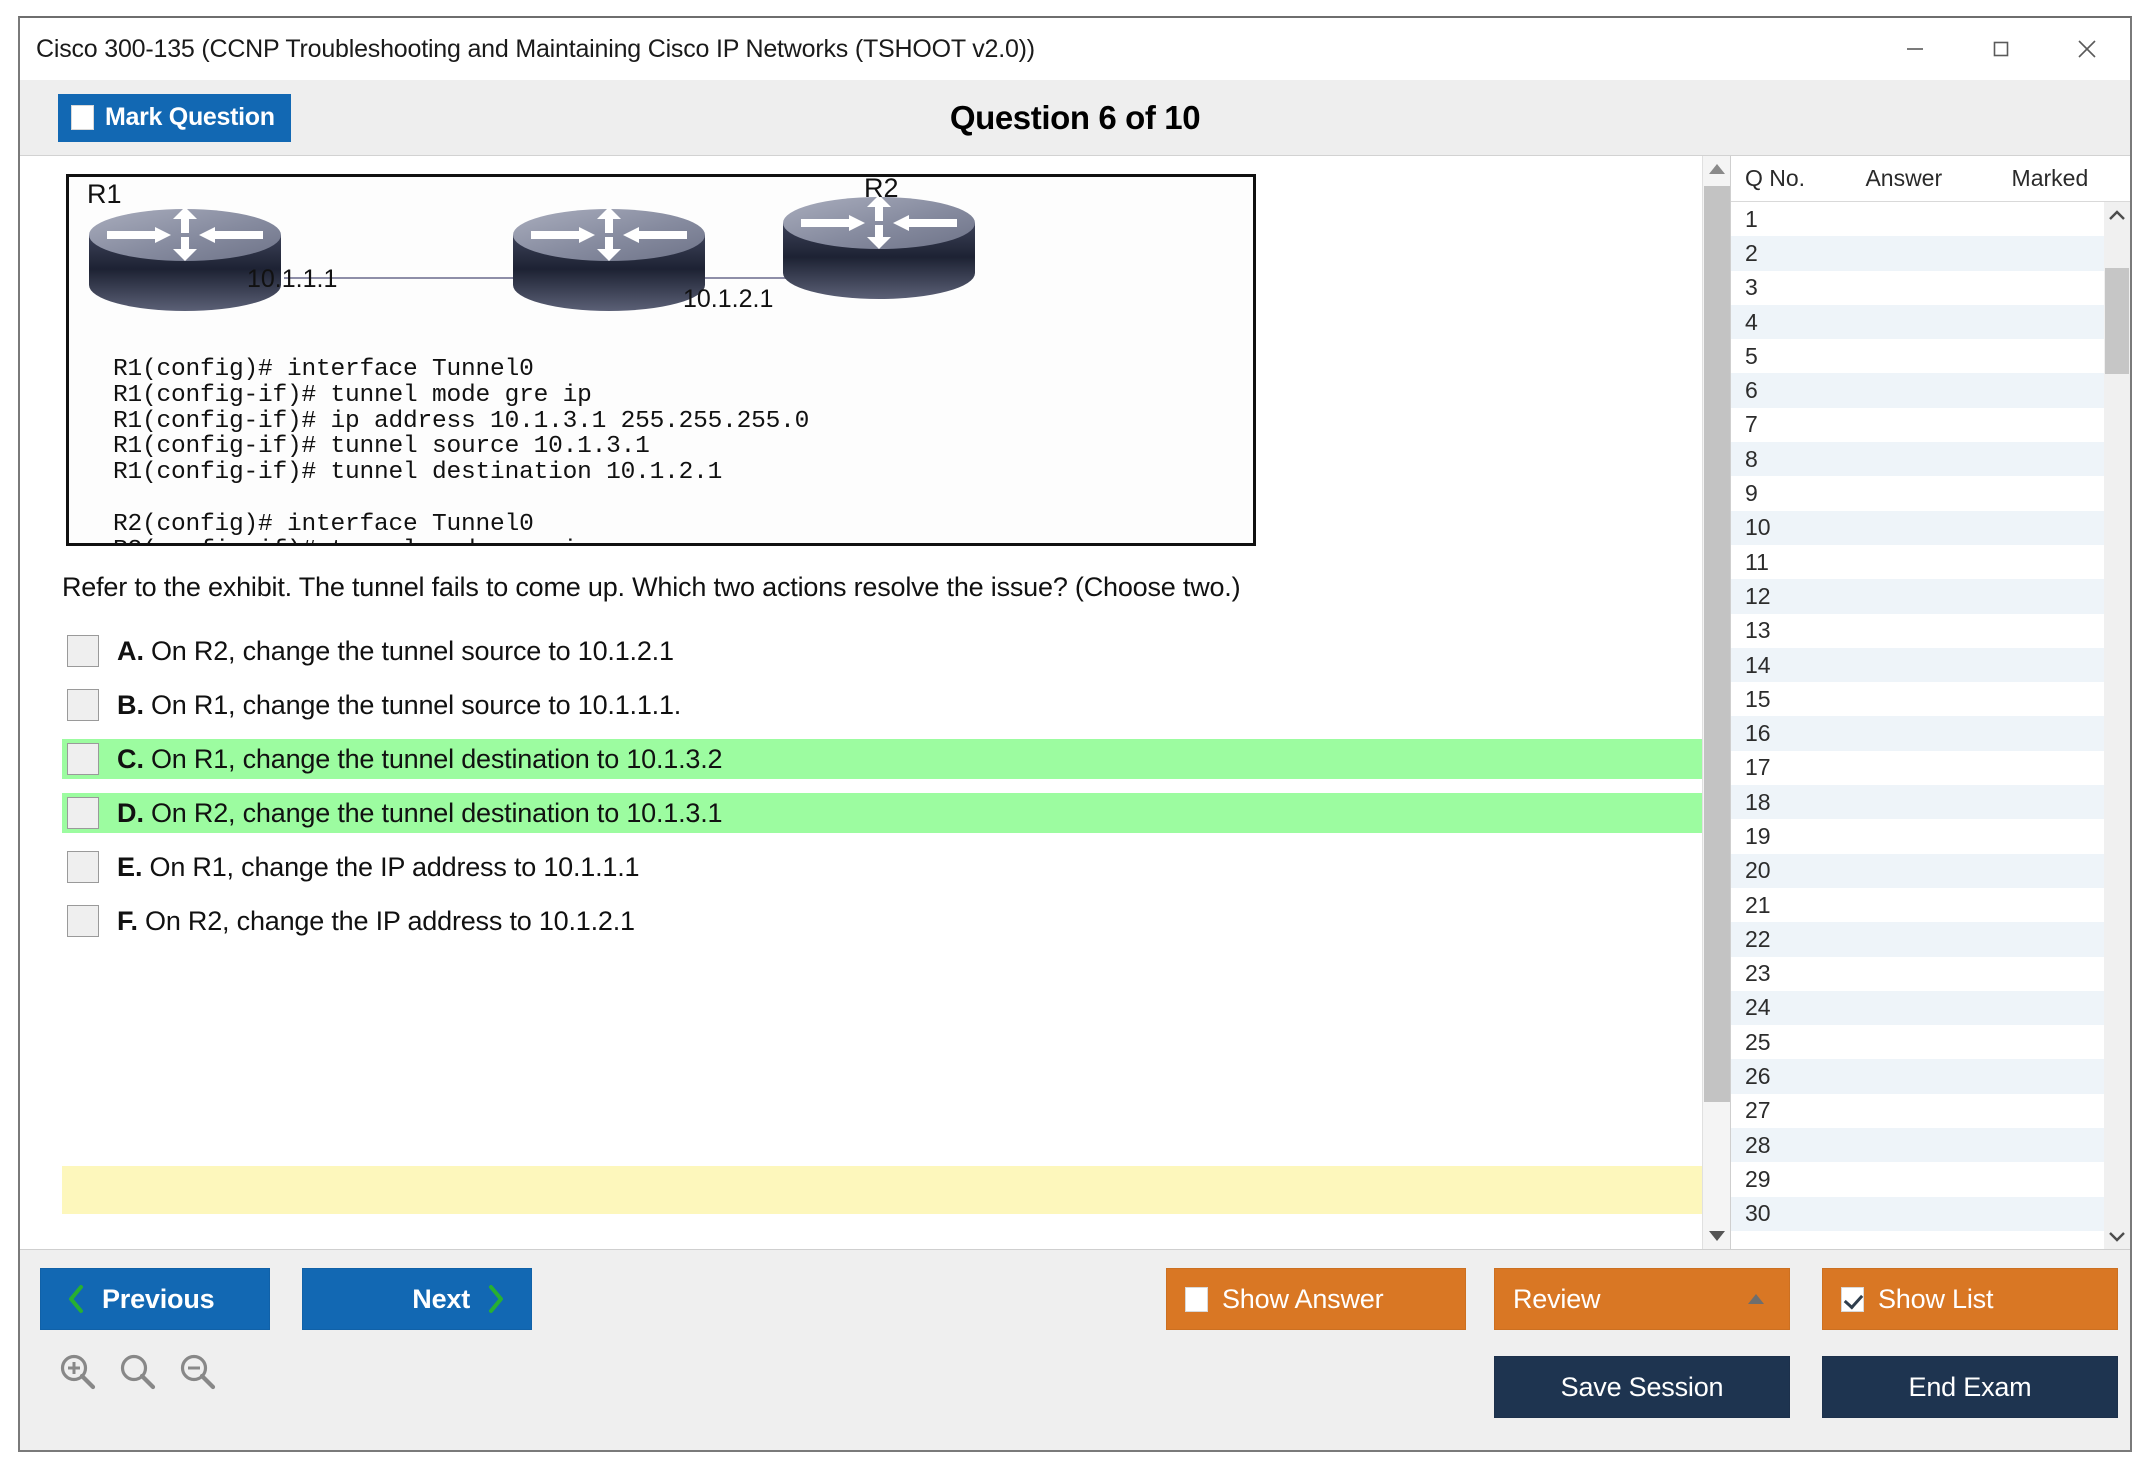 The image size is (2150, 1470). Describe the element at coordinates (1917, 390) in the screenshot. I see `question-list-row: 6` at that location.